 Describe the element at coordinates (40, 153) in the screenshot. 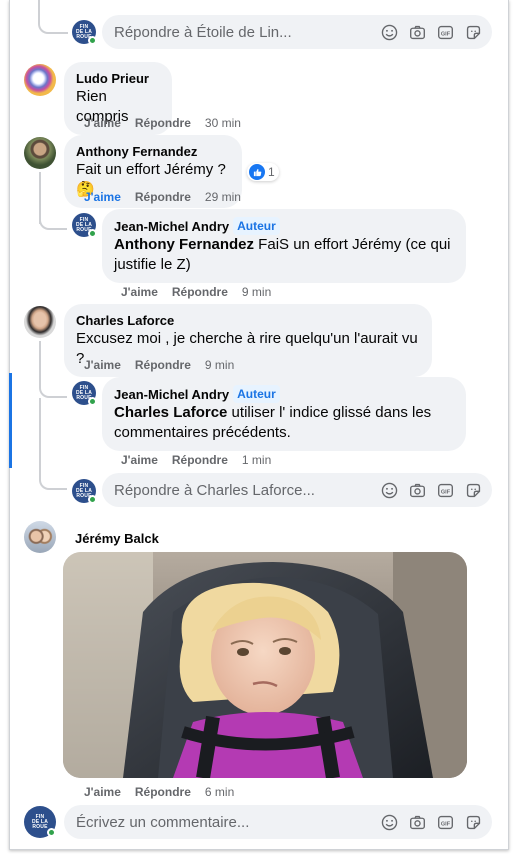

I see `avatar-anthony-fernandez` at that location.